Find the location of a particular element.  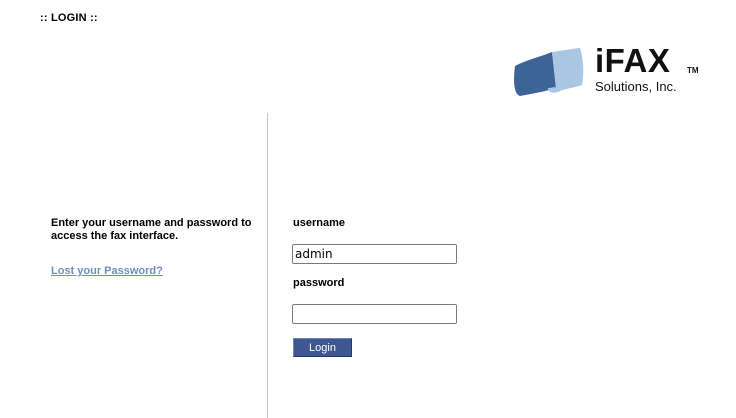

fax-paper-logo-icon is located at coordinates (549, 72).